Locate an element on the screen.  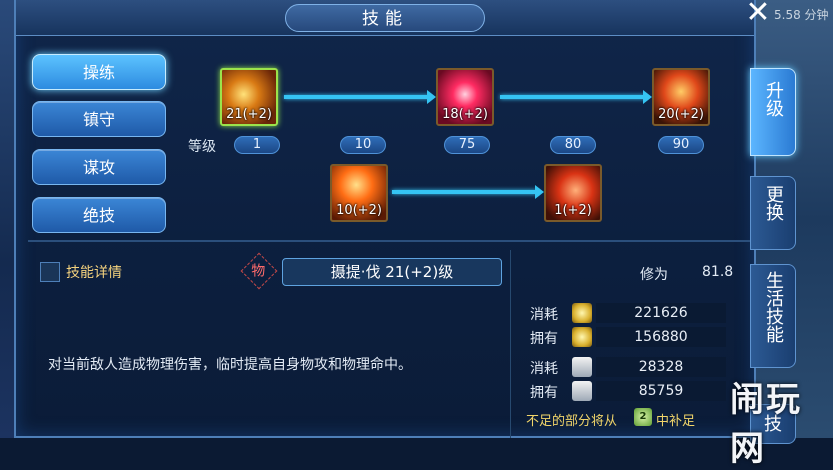
tab-upgrade: 升级 is located at coordinates (773, 112).